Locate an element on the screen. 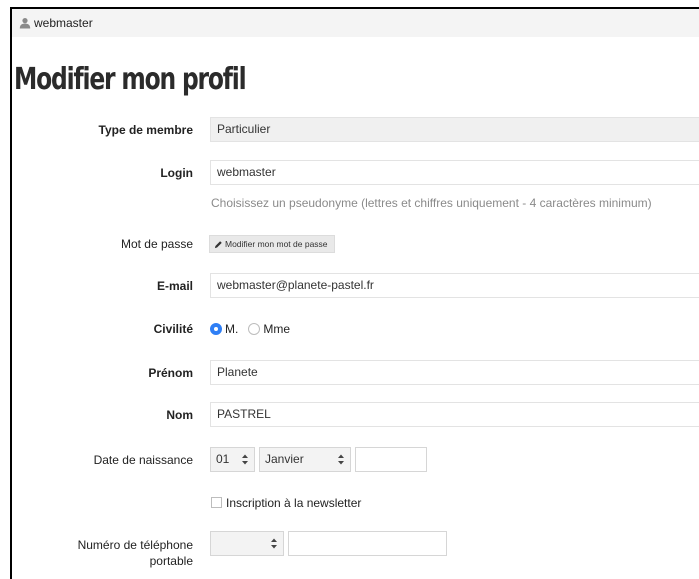  civility-radio-mme is located at coordinates (254, 329).